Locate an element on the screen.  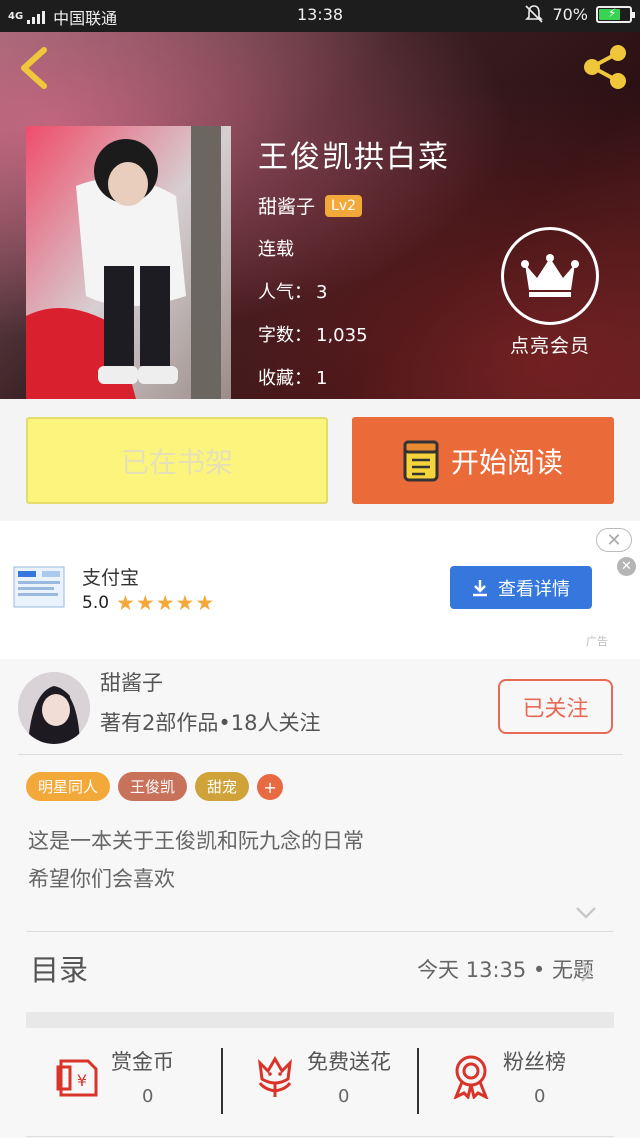
ad-app-image is located at coordinates (39, 590).